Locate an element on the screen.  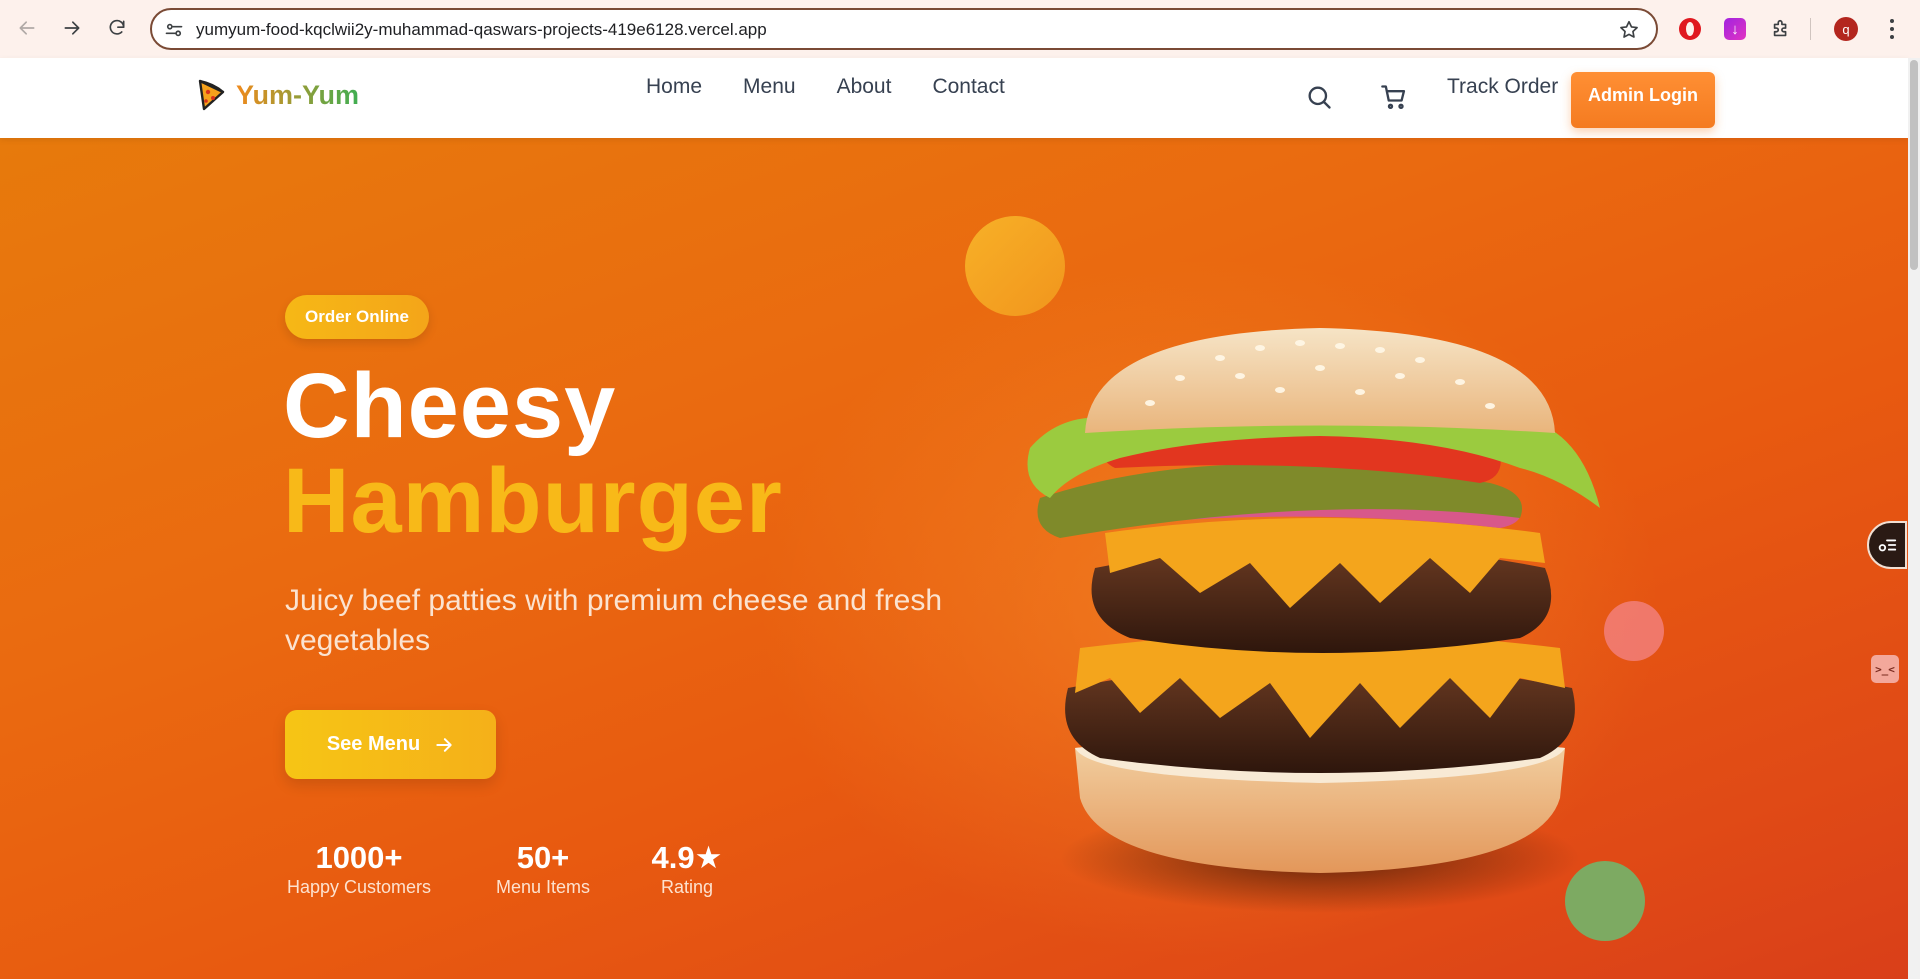
back-button is located at coordinates (27, 28).